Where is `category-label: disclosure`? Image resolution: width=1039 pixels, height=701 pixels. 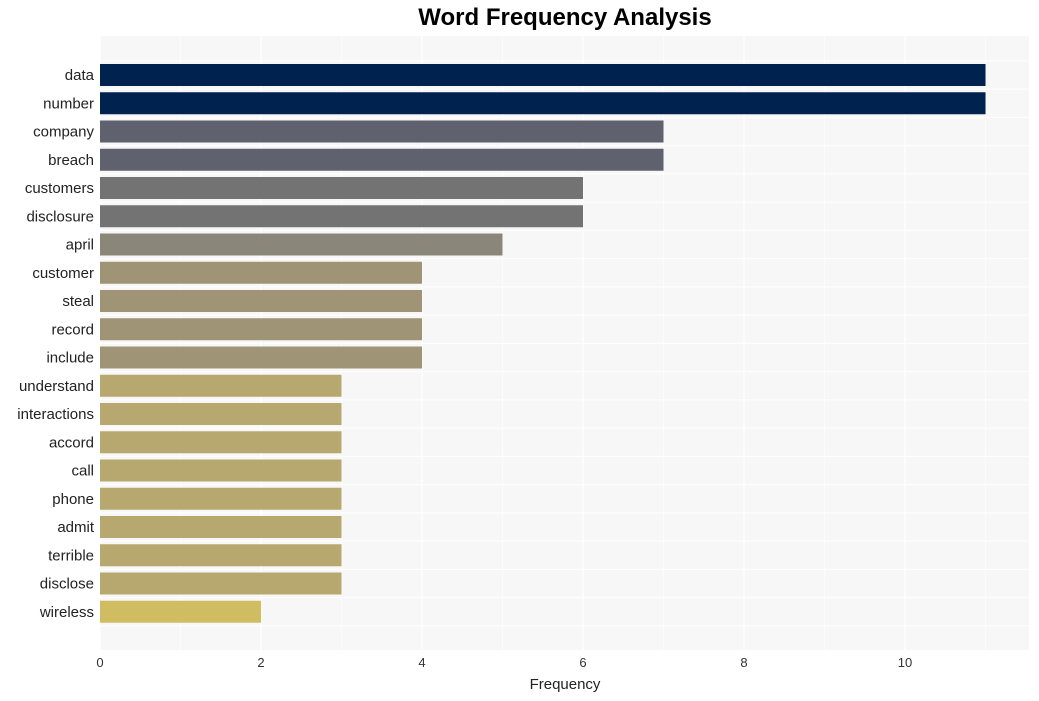
category-label: disclosure is located at coordinates (60, 216).